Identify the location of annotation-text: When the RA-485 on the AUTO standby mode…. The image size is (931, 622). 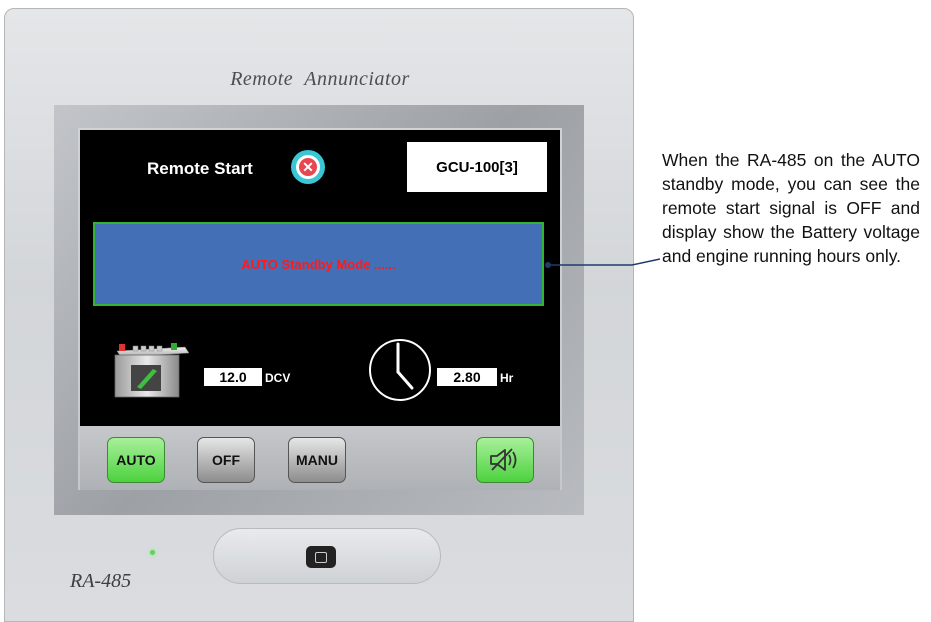
(791, 208).